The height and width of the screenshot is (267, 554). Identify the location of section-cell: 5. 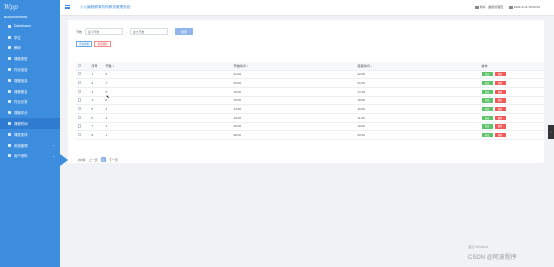
(168, 92).